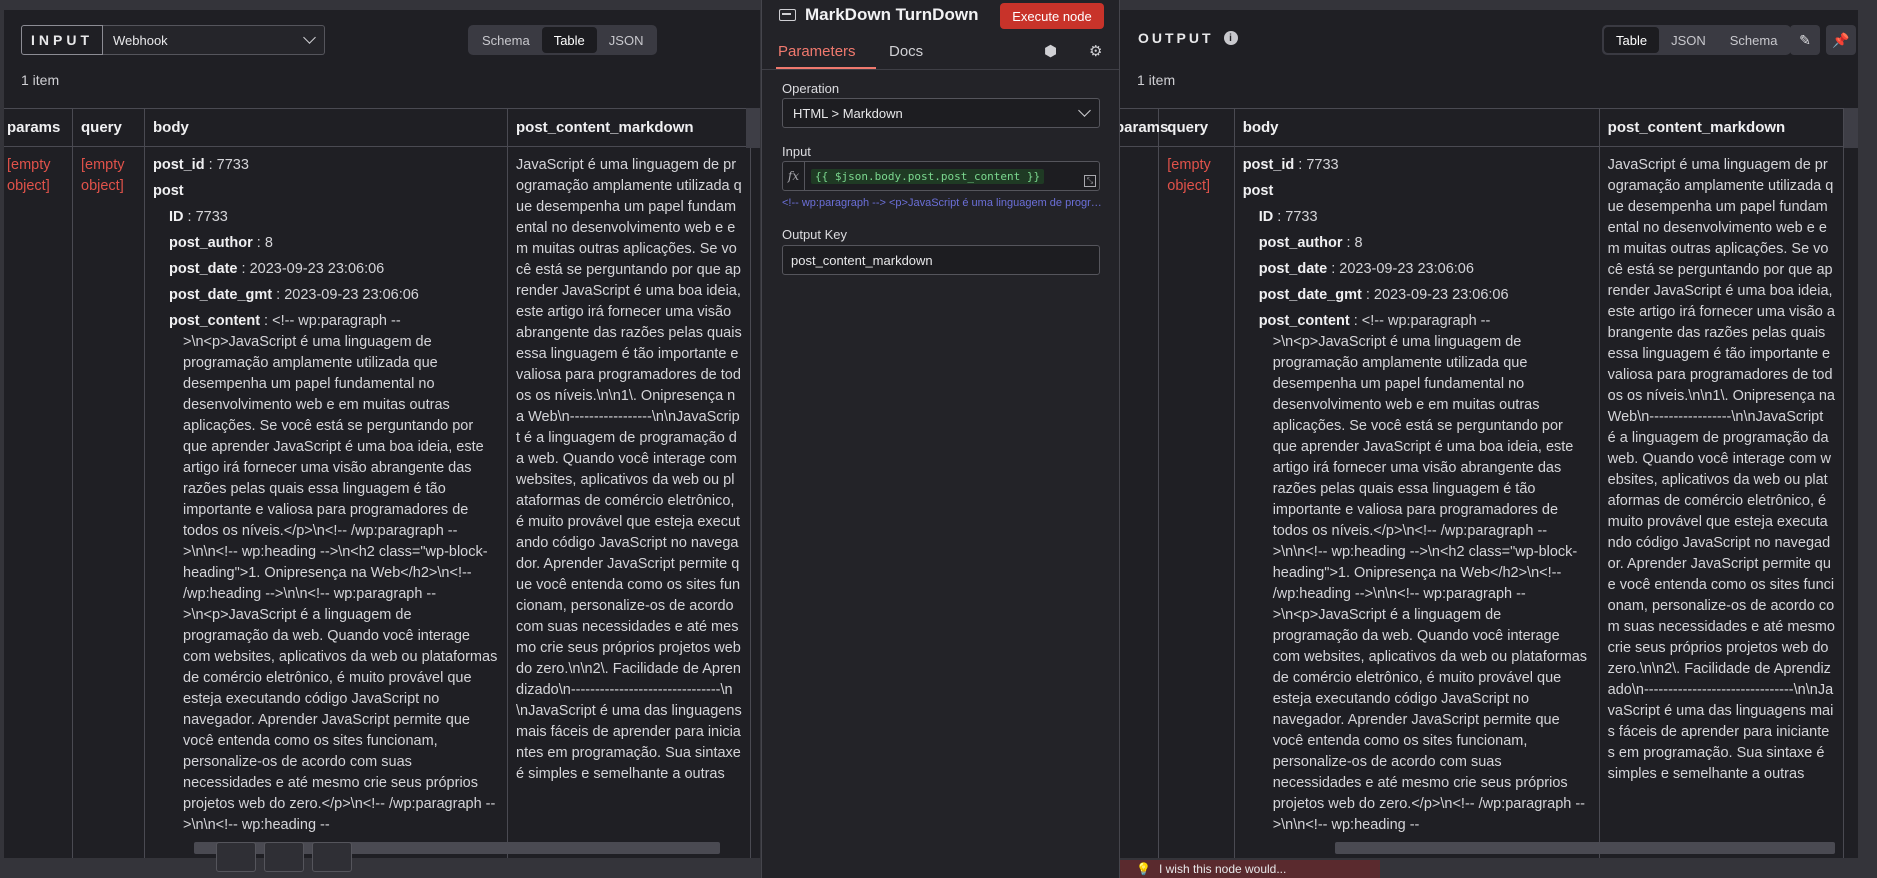 This screenshot has width=1877, height=878. Describe the element at coordinates (941, 176) in the screenshot. I see `input-expression-field: fx {{ $json.body.post.post_content }} ⤡` at that location.